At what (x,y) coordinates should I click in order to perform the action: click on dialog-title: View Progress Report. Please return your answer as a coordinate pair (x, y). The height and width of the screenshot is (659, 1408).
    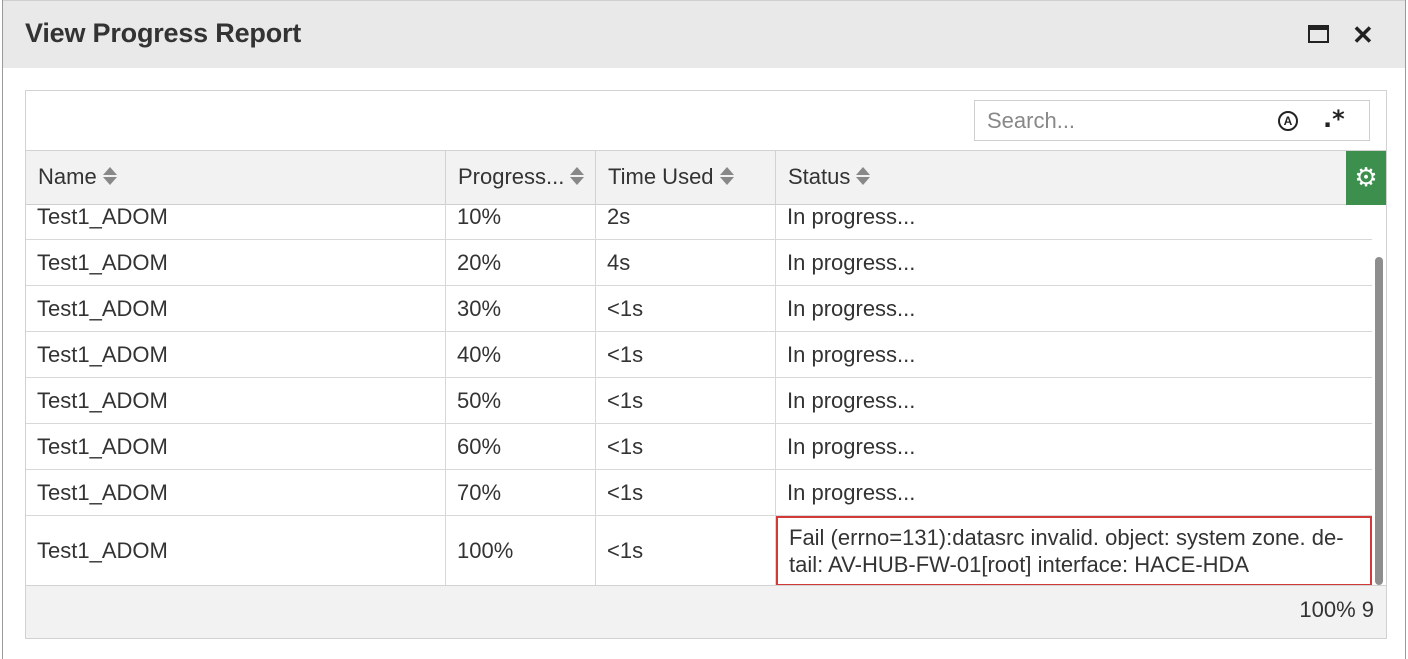
    Looking at the image, I should click on (163, 33).